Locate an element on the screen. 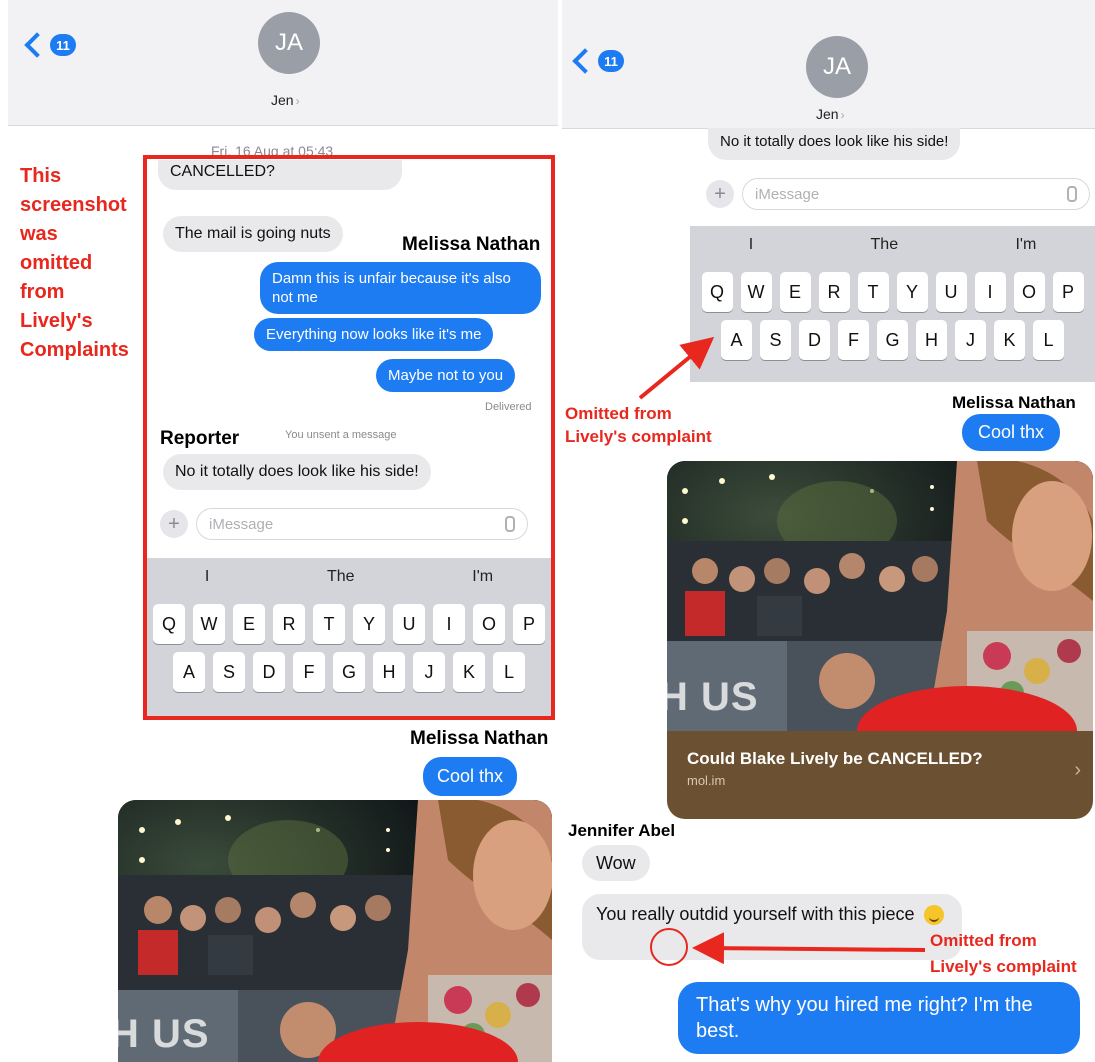 This screenshot has width=1095, height=1062. note-line: Complaints is located at coordinates (74, 350).